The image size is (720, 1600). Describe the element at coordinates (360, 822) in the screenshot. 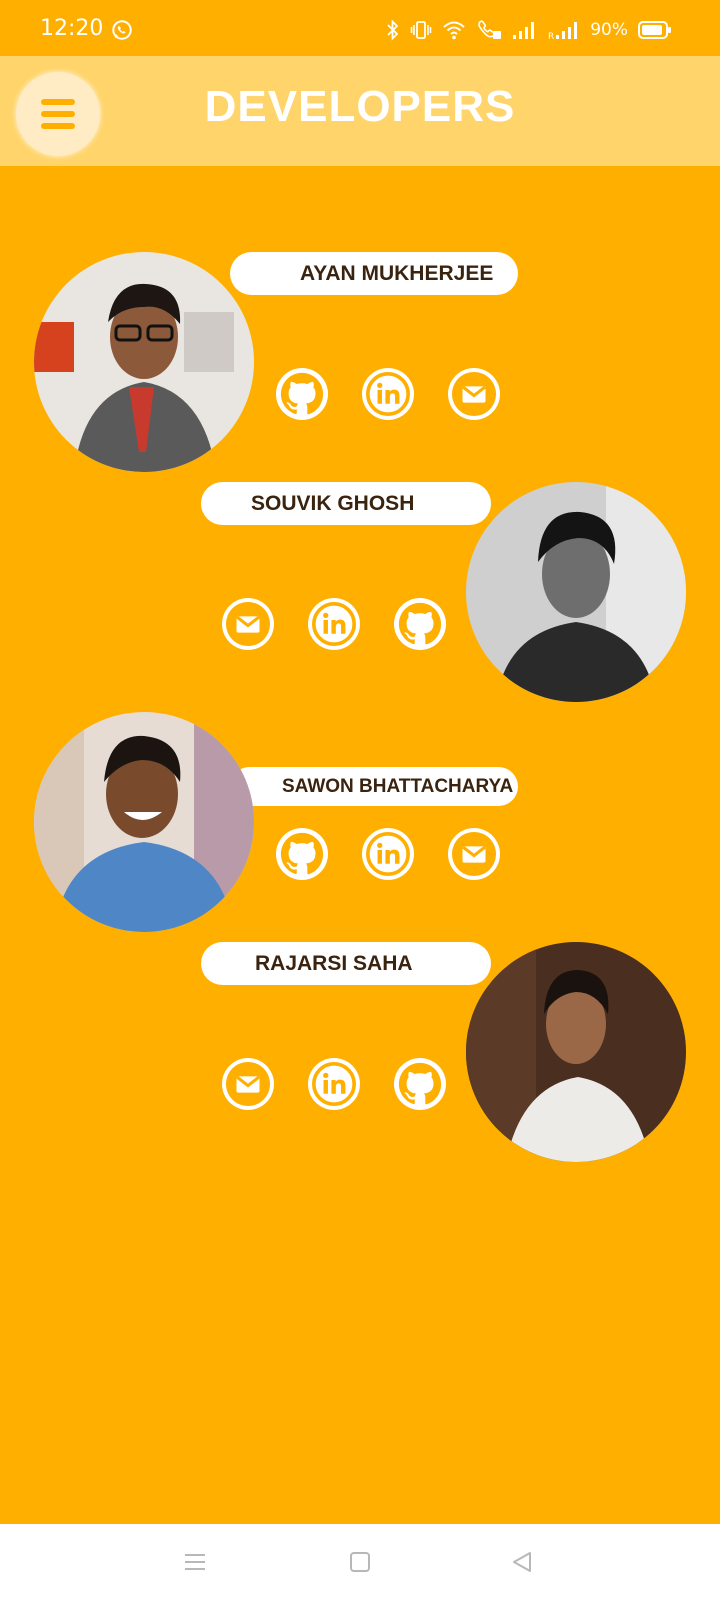

I see `developer-card: SAWON BHATTACHARYA` at that location.